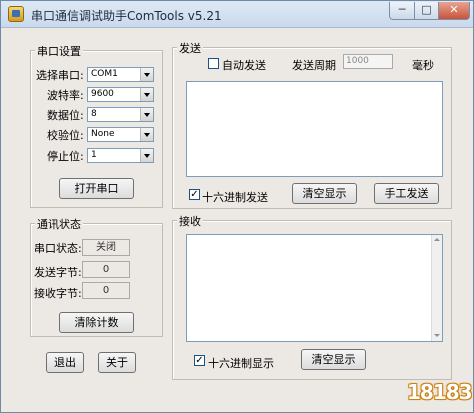  What do you see at coordinates (314, 65) in the screenshot?
I see `send-period-label: 发送周期` at bounding box center [314, 65].